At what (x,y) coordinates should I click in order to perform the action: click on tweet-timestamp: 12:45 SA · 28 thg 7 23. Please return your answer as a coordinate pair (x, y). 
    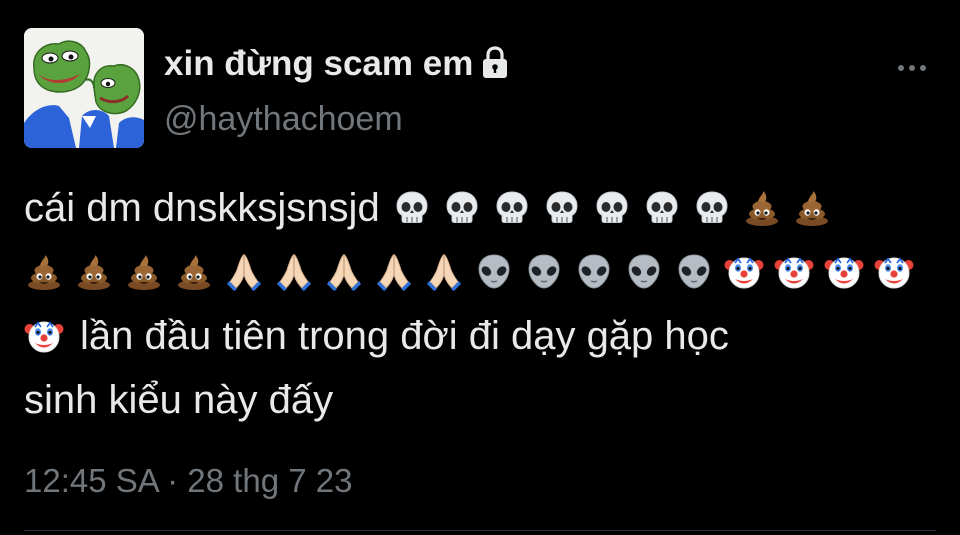
    Looking at the image, I should click on (188, 481).